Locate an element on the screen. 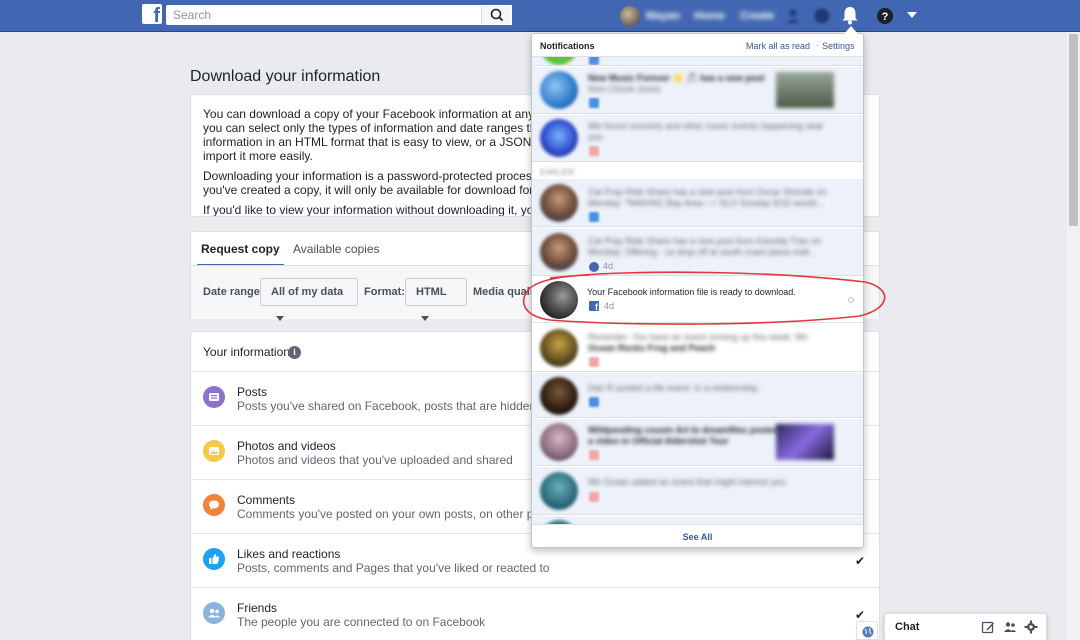  notification-text: a video in Official Aldershot Tour is located at coordinates (658, 441).